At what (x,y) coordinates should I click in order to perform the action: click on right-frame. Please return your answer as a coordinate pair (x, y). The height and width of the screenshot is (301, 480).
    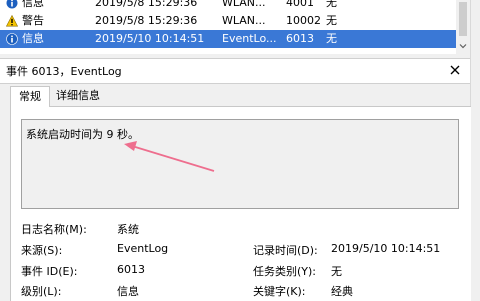
    Looking at the image, I should click on (475, 150).